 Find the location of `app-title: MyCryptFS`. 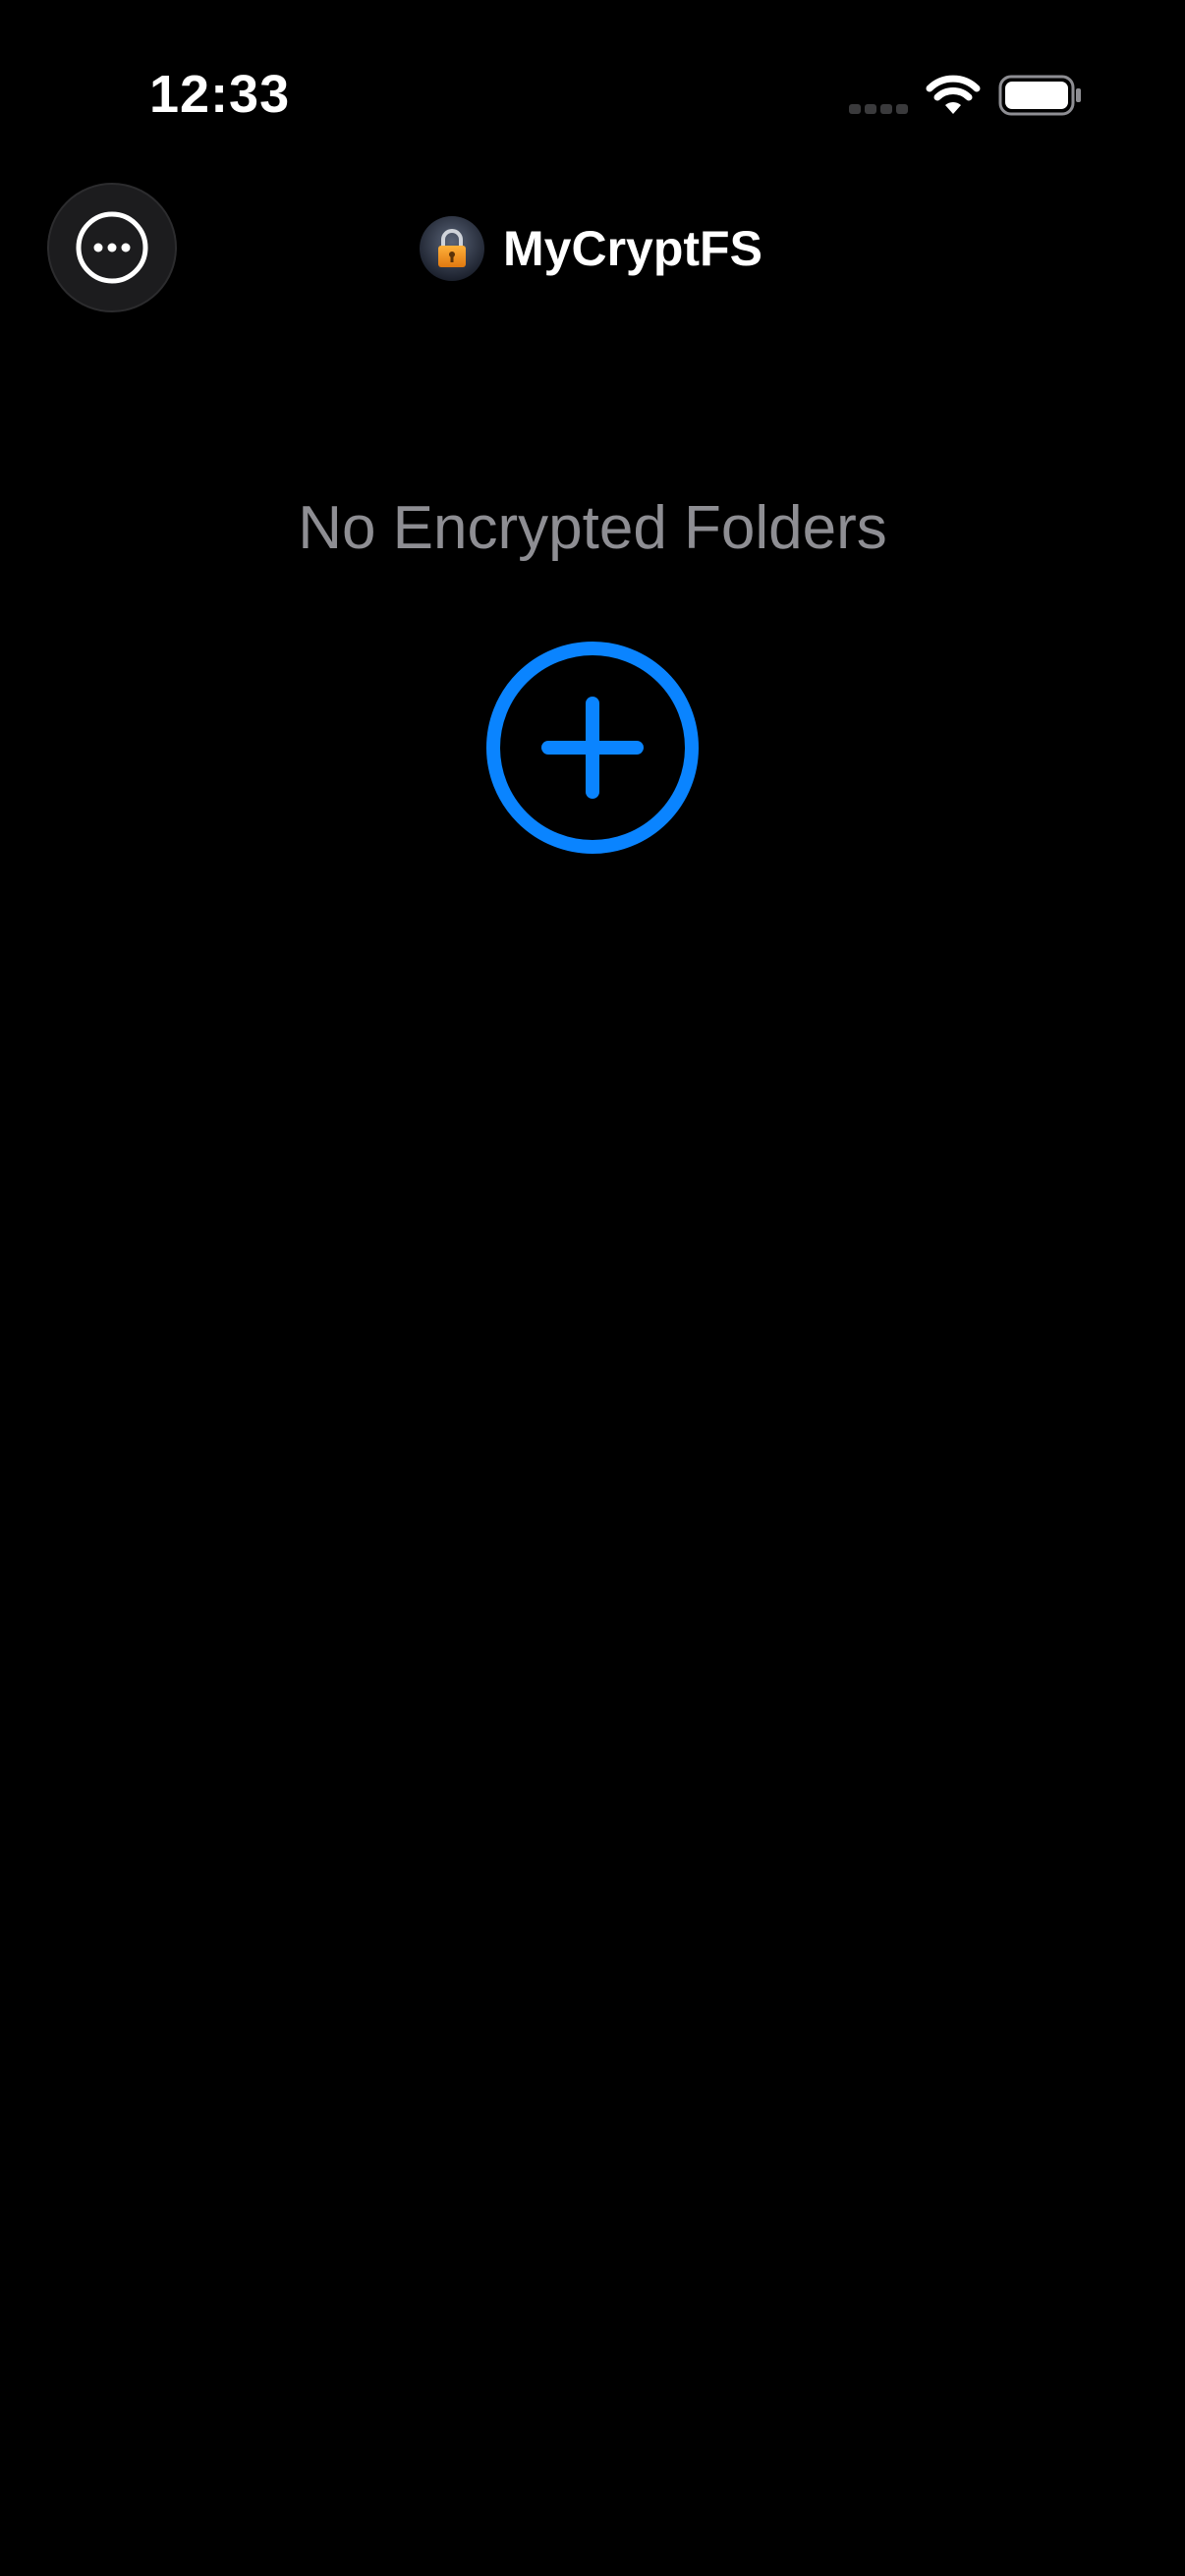

app-title: MyCryptFS is located at coordinates (633, 248).